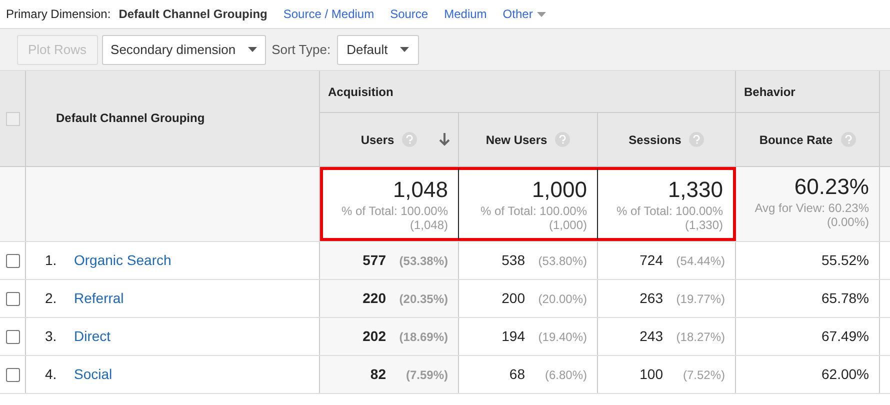 Image resolution: width=890 pixels, height=405 pixels. What do you see at coordinates (51, 260) in the screenshot?
I see `row-index: 1.` at bounding box center [51, 260].